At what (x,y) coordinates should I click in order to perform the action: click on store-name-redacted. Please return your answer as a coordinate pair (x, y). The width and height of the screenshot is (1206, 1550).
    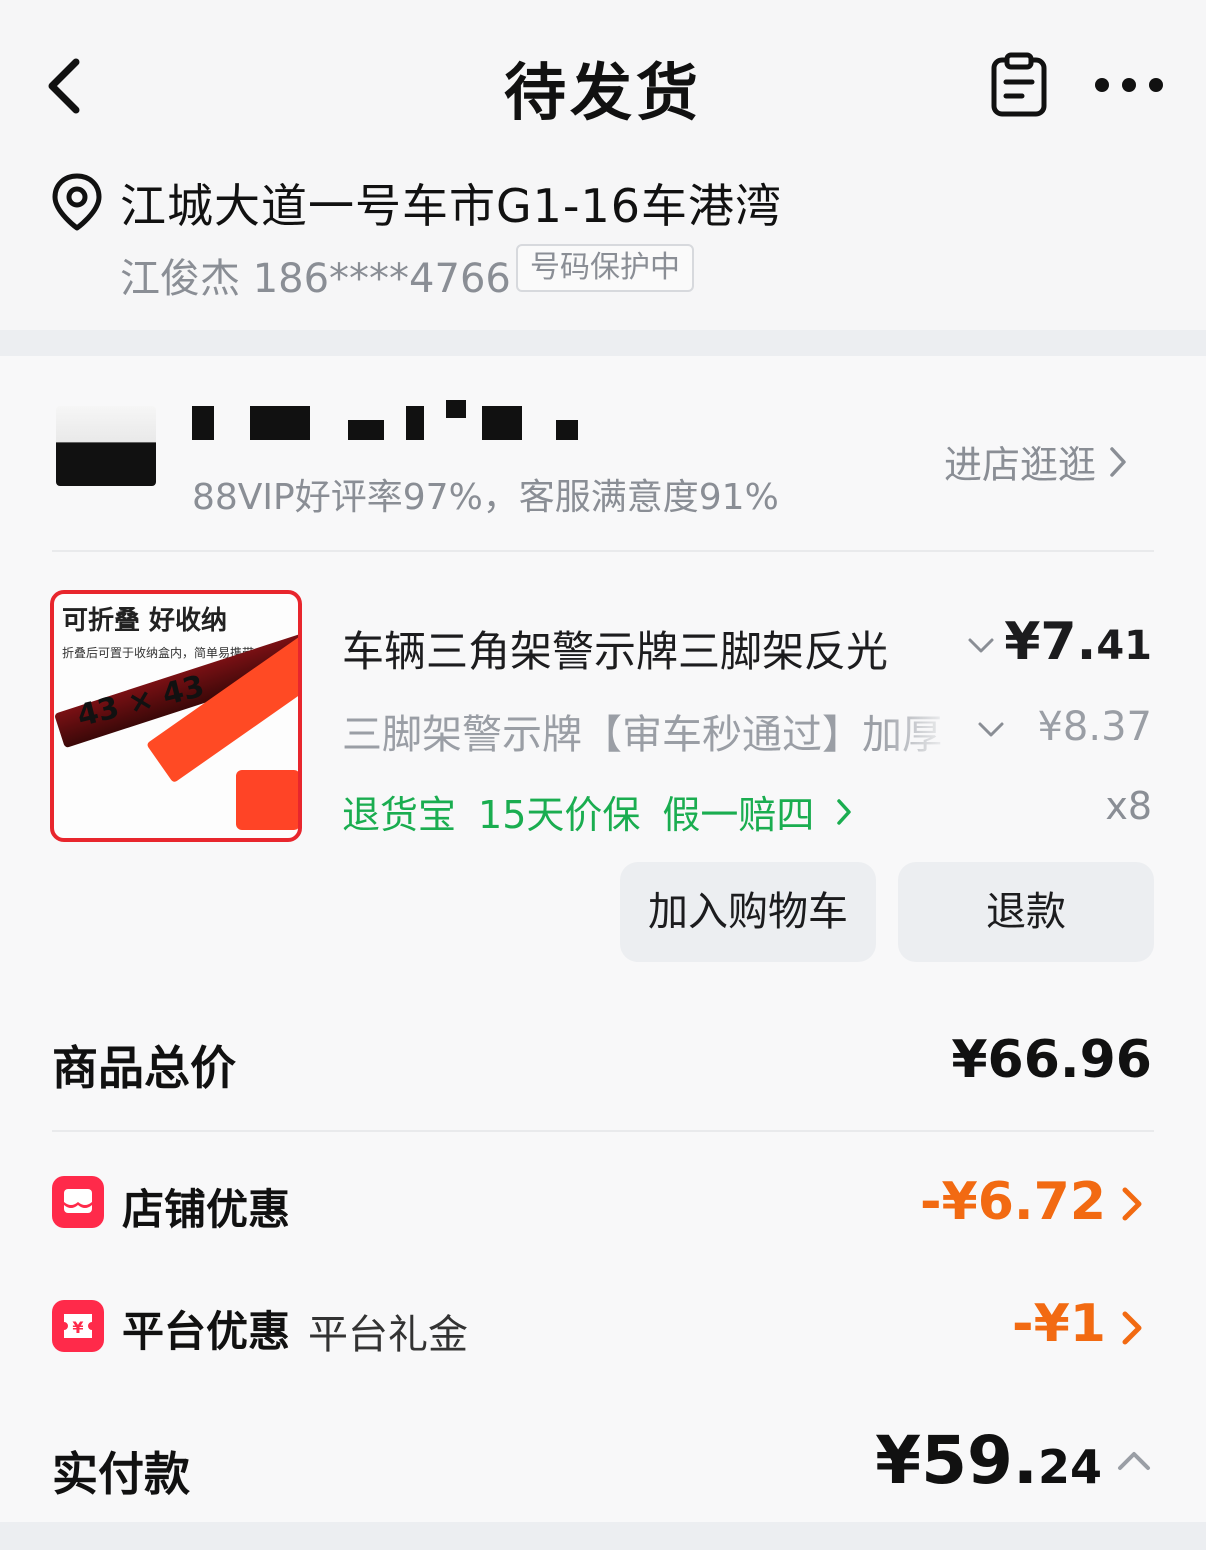
    Looking at the image, I should click on (392, 422).